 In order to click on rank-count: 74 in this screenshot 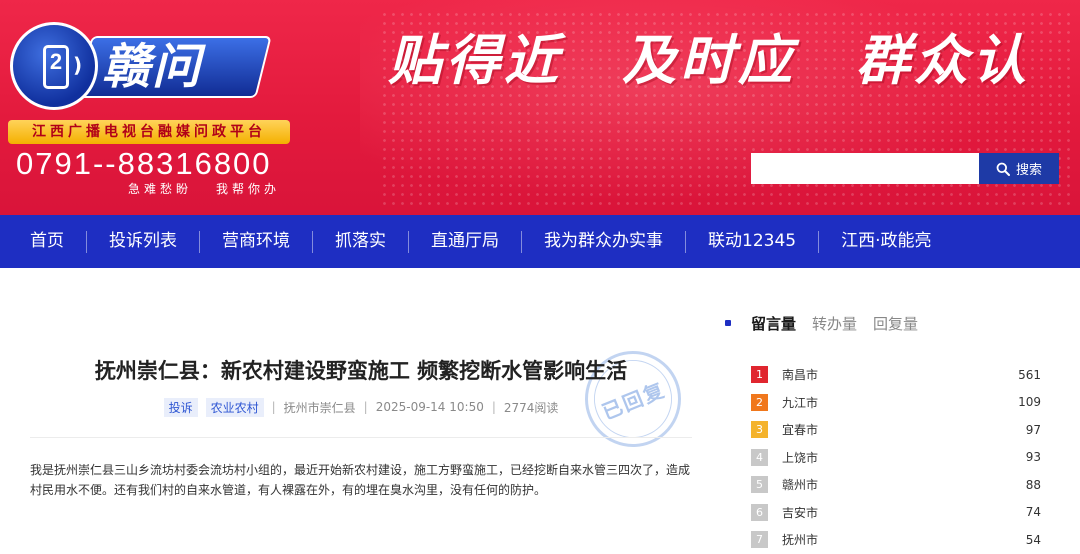, I will do `click(1033, 512)`.